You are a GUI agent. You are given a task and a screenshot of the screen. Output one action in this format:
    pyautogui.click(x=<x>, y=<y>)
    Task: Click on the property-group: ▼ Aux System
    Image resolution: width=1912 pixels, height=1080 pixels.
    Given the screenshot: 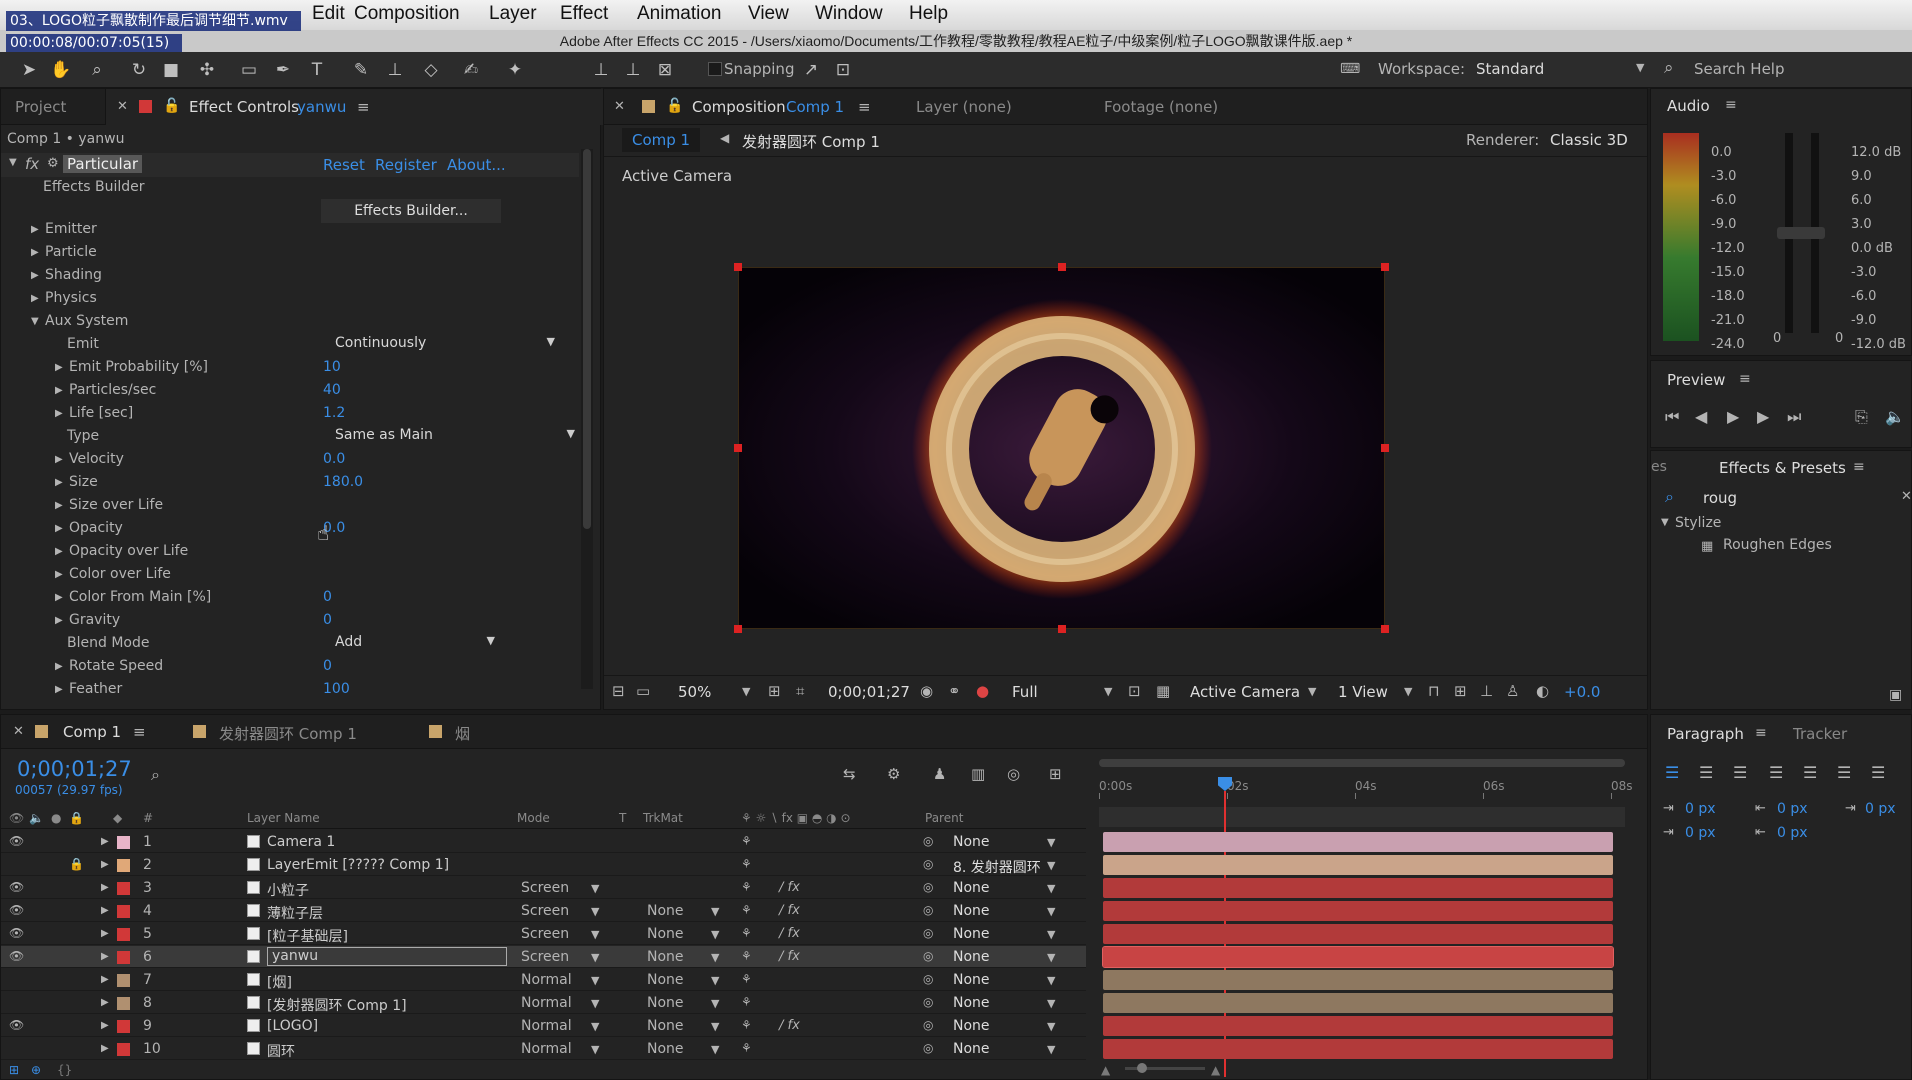 What is the action you would take?
    pyautogui.click(x=300, y=322)
    